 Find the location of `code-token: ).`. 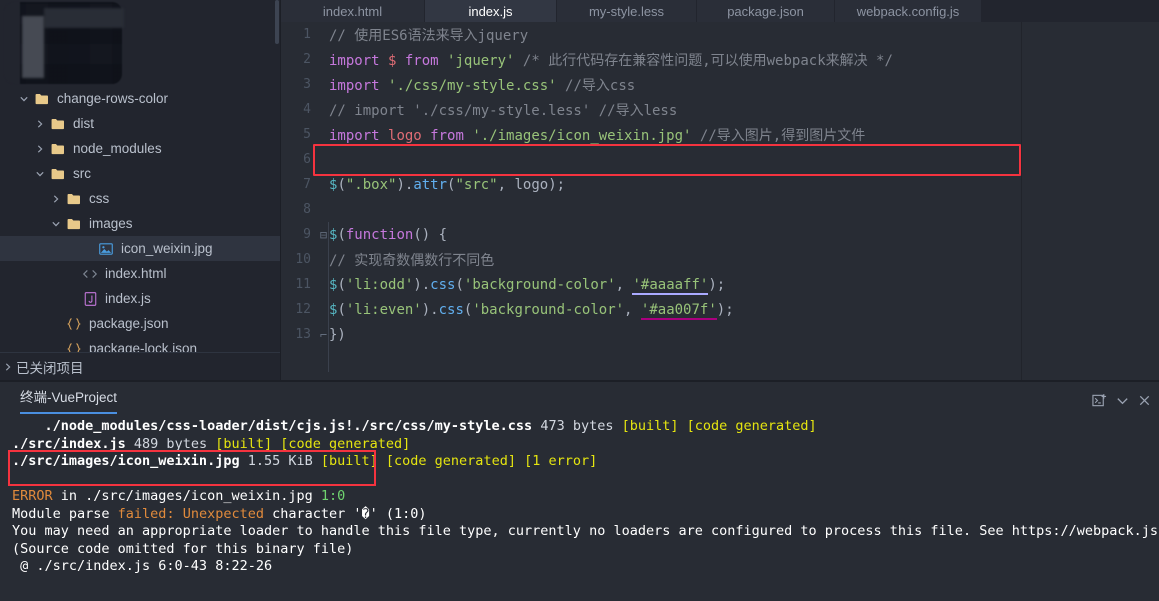

code-token: ). is located at coordinates (430, 309).